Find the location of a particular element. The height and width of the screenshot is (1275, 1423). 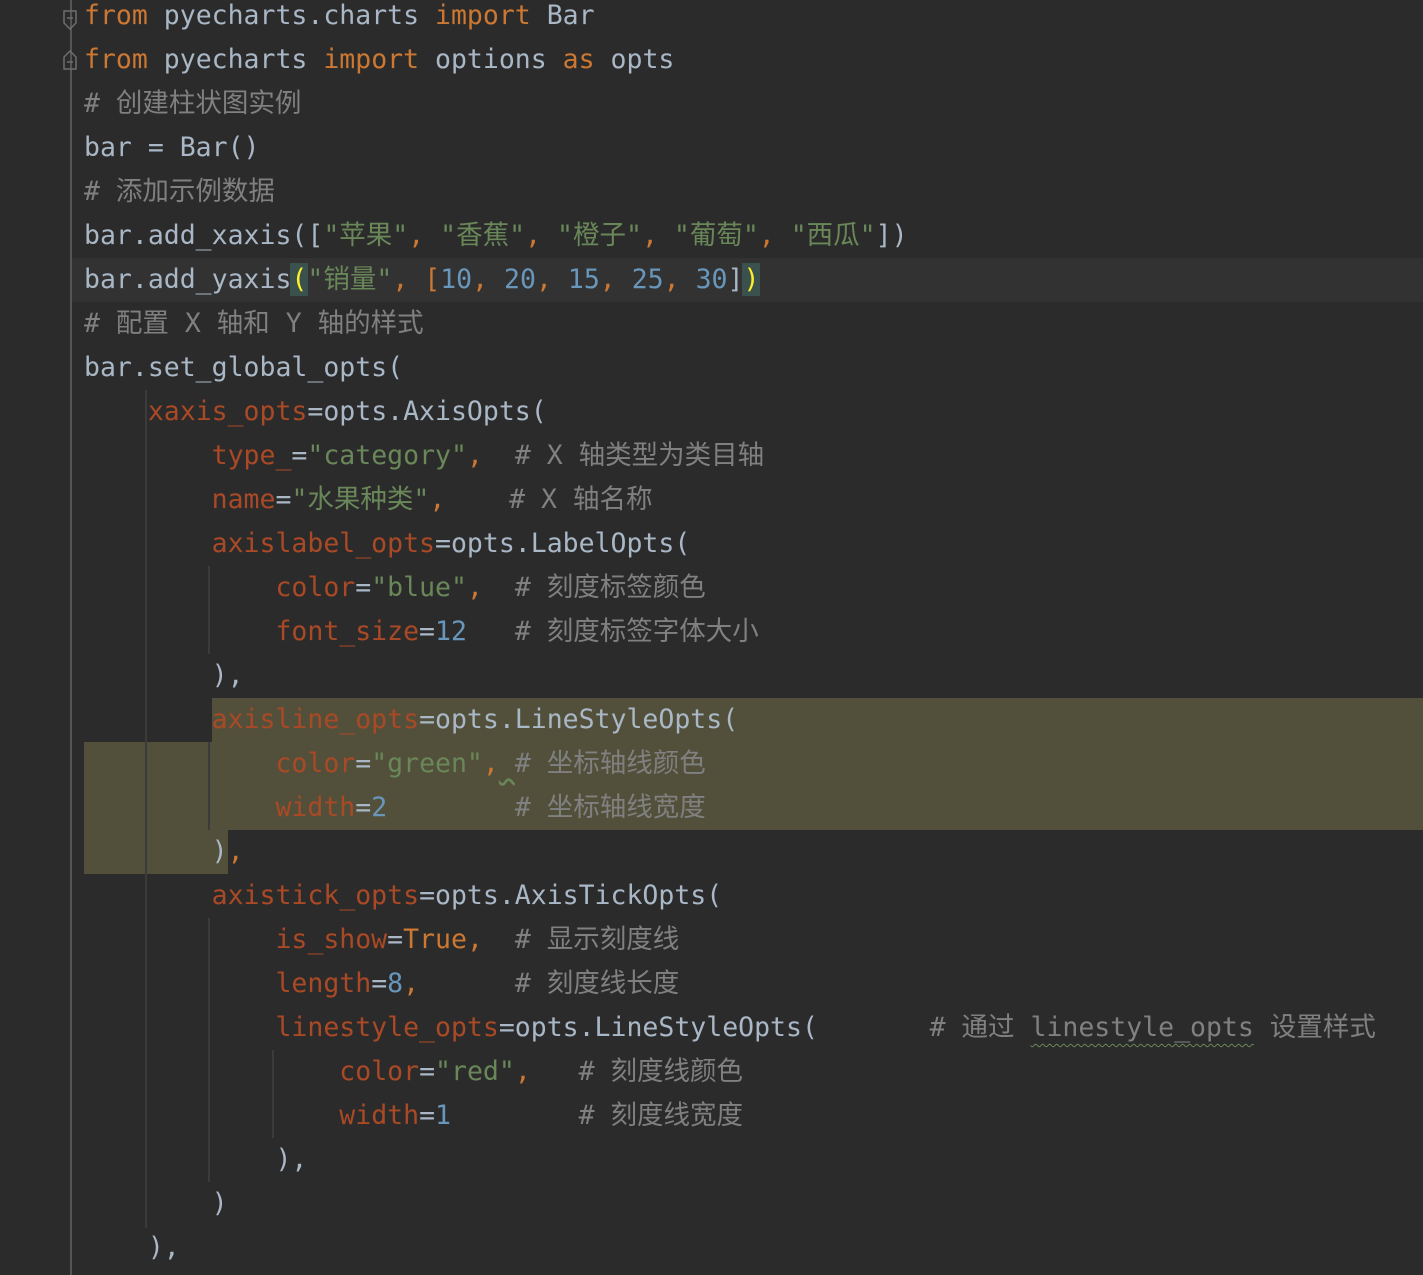

code-line: width=1 # 刻度线宽度 is located at coordinates (413, 1116).